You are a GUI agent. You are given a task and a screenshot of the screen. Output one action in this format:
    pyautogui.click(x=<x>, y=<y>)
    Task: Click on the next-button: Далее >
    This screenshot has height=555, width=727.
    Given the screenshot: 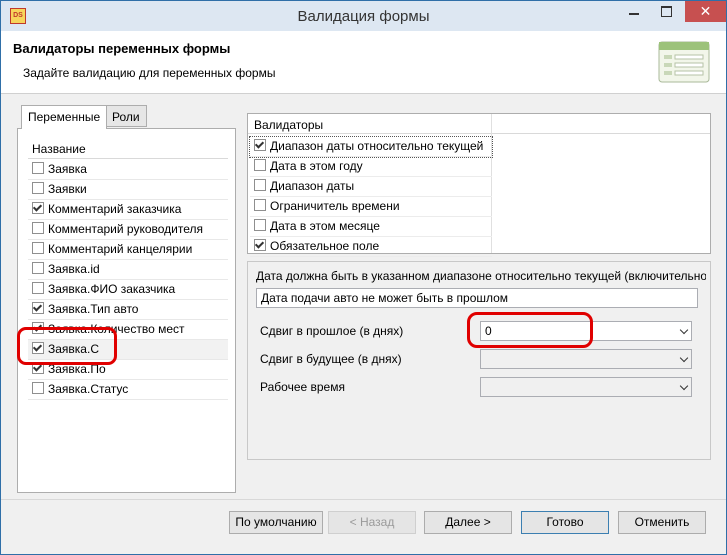 What is the action you would take?
    pyautogui.click(x=468, y=522)
    